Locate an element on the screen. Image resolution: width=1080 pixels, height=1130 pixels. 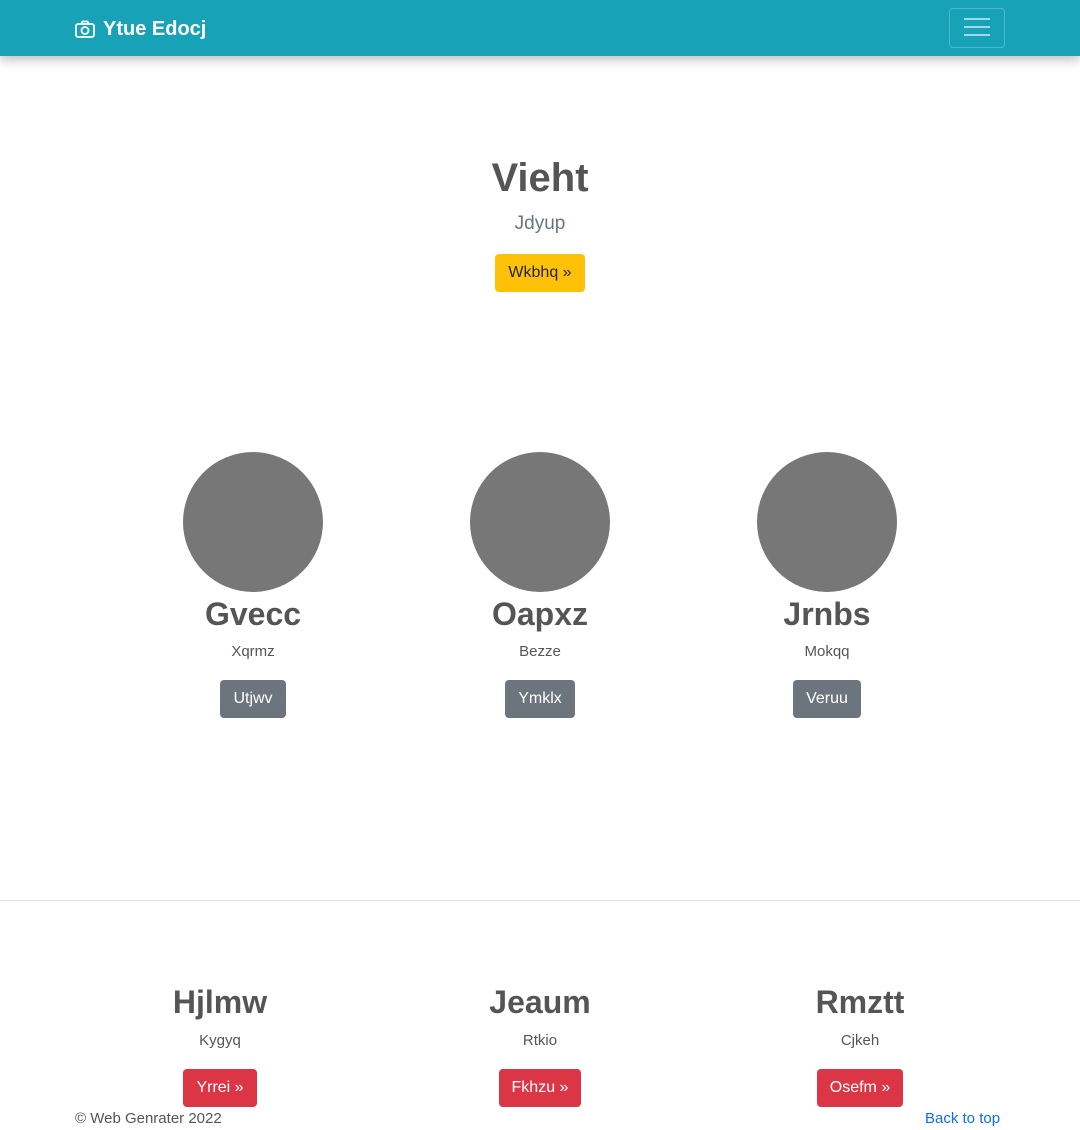
hero-subtitle: Jdyup is located at coordinates (540, 223).